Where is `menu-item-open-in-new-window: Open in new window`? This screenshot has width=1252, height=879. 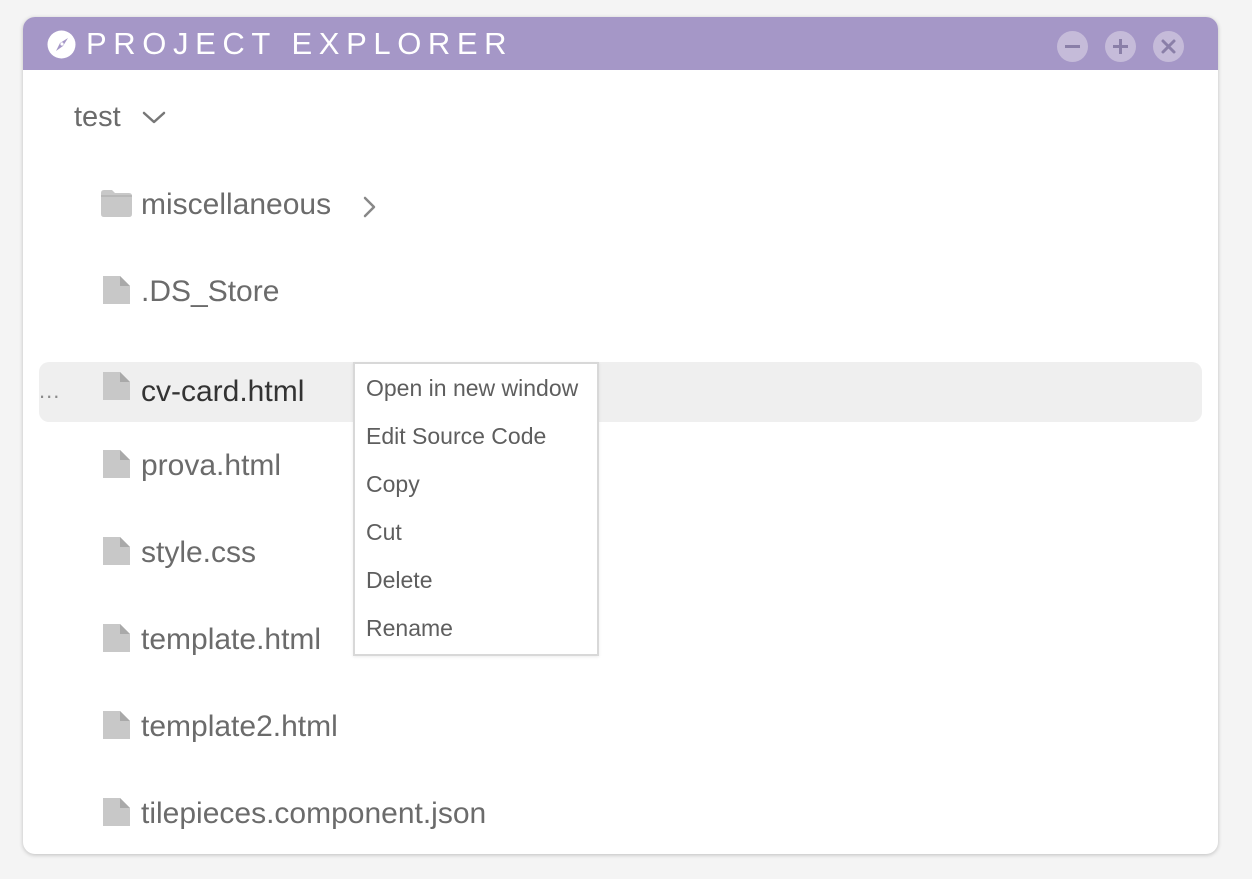
menu-item-open-in-new-window: Open in new window is located at coordinates (472, 388).